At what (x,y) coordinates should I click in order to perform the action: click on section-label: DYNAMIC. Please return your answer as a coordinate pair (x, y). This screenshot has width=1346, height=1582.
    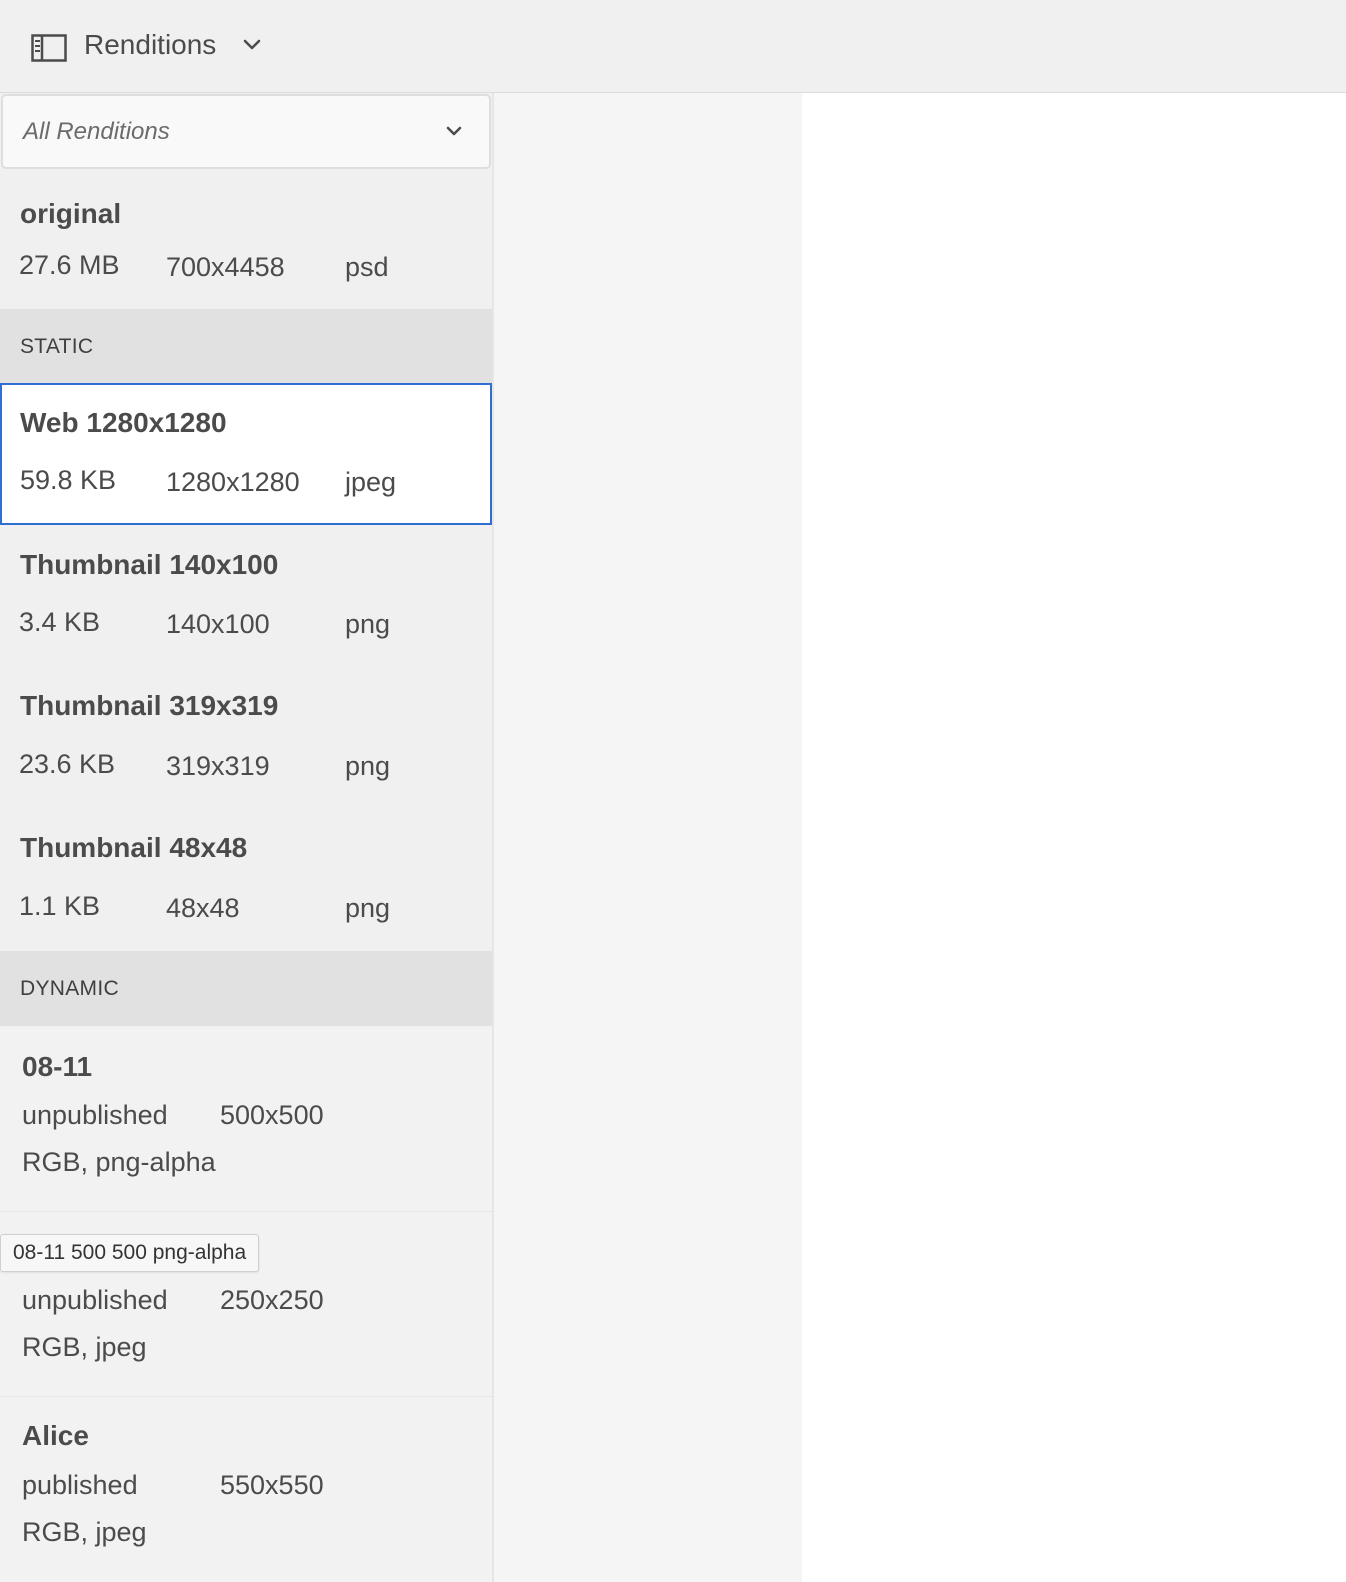
    Looking at the image, I should click on (69, 988).